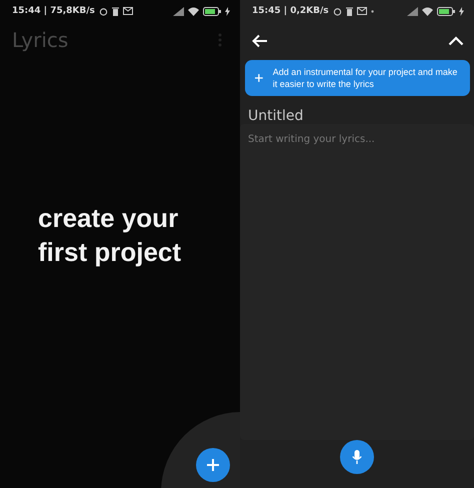  Describe the element at coordinates (357, 110) in the screenshot. I see `song-title-field: Untitled` at that location.